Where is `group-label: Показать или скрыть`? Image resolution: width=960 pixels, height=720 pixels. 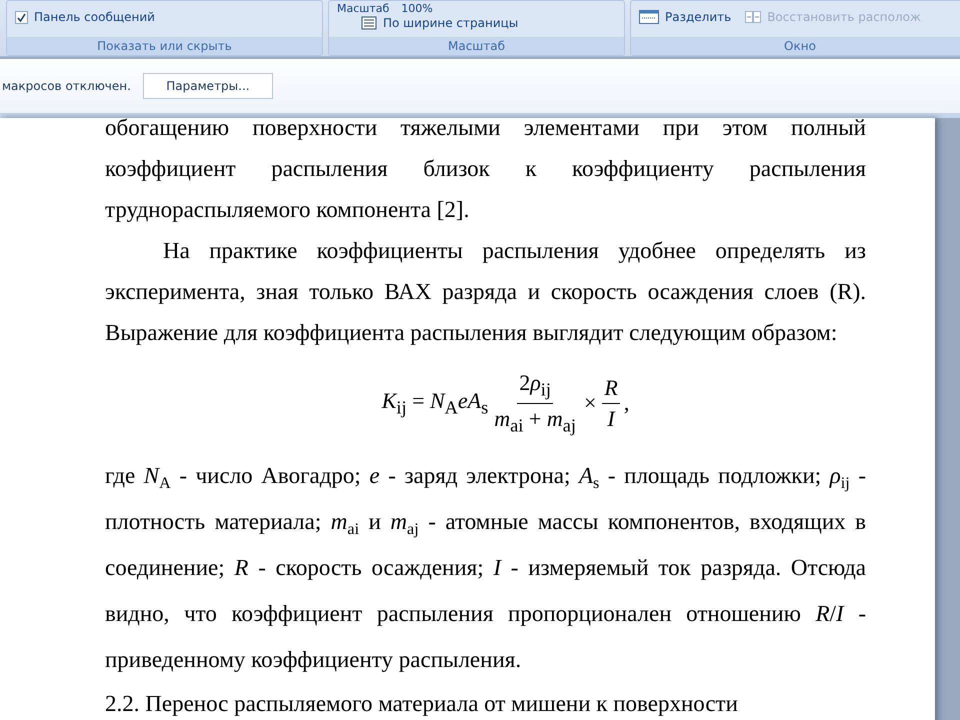
group-label: Показать или скрыть is located at coordinates (164, 46).